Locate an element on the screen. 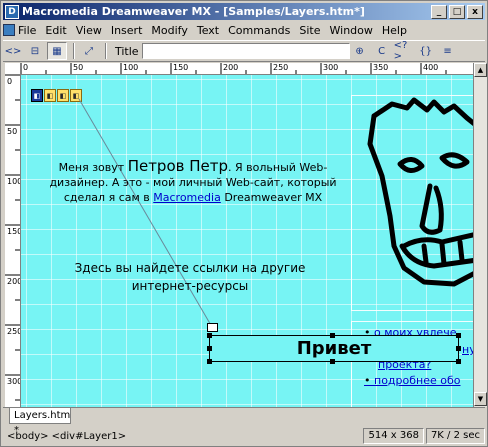 The image size is (488, 447). ruler-left-label: 300 is located at coordinates (14, 381).